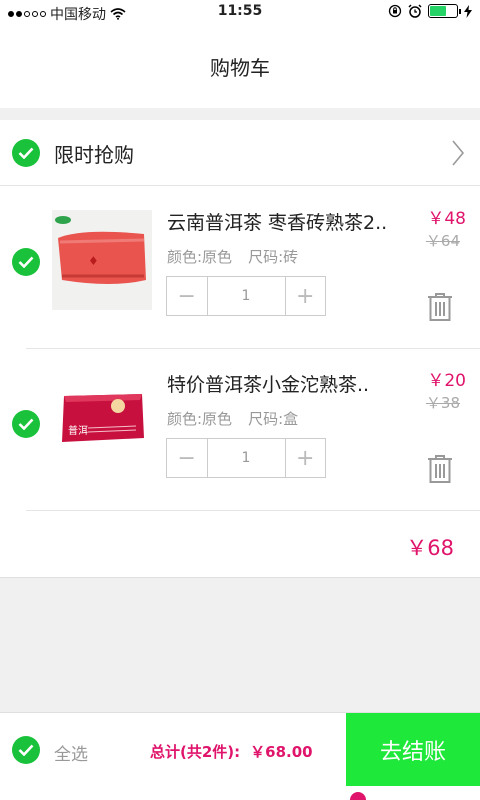  Describe the element at coordinates (446, 381) in the screenshot. I see `product-price: ￥20` at that location.